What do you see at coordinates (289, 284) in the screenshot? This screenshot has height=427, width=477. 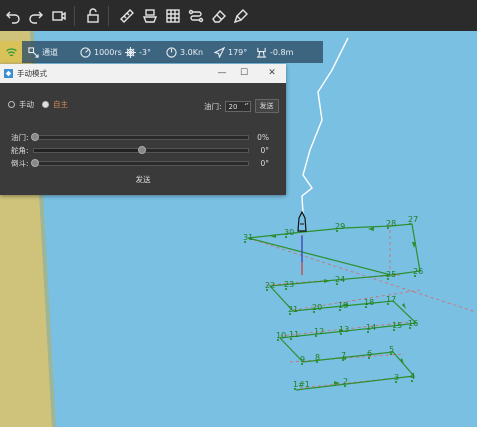 I see `waypoint-label: 23` at bounding box center [289, 284].